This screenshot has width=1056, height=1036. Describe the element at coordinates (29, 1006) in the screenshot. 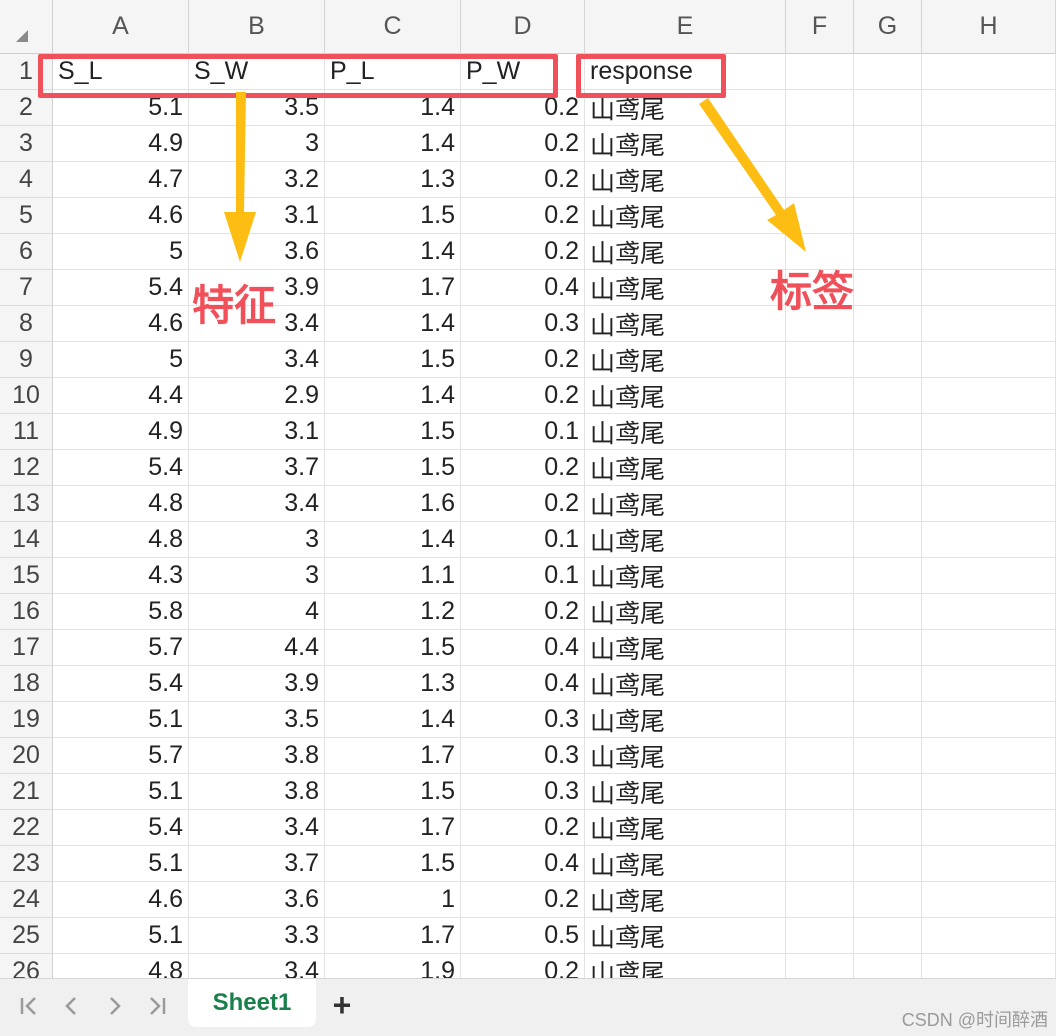

I see `first-sheet-icon` at that location.